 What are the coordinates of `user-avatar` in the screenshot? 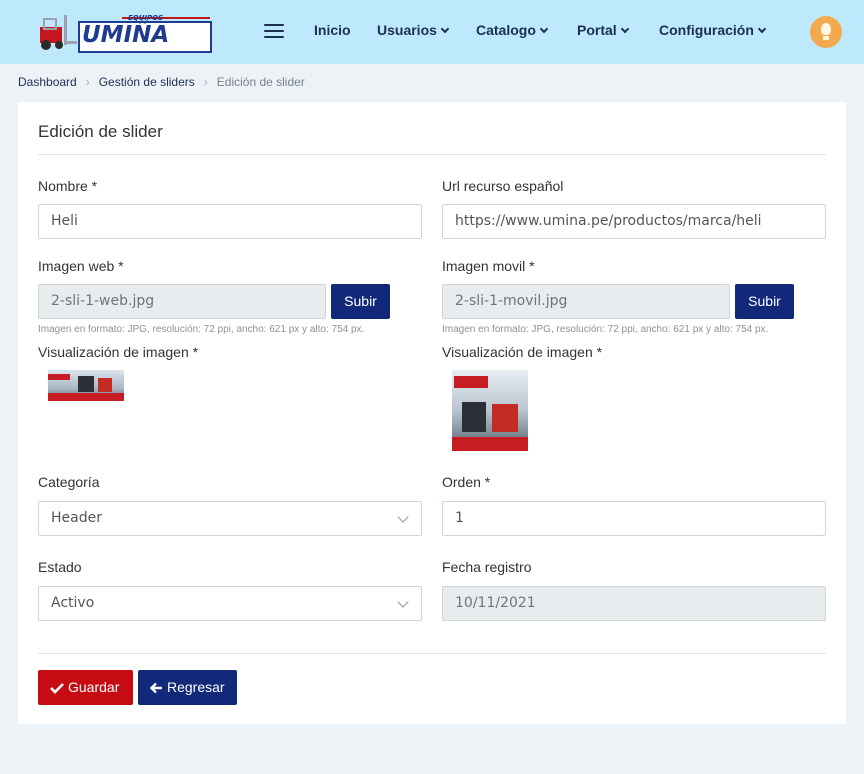 It's located at (826, 32).